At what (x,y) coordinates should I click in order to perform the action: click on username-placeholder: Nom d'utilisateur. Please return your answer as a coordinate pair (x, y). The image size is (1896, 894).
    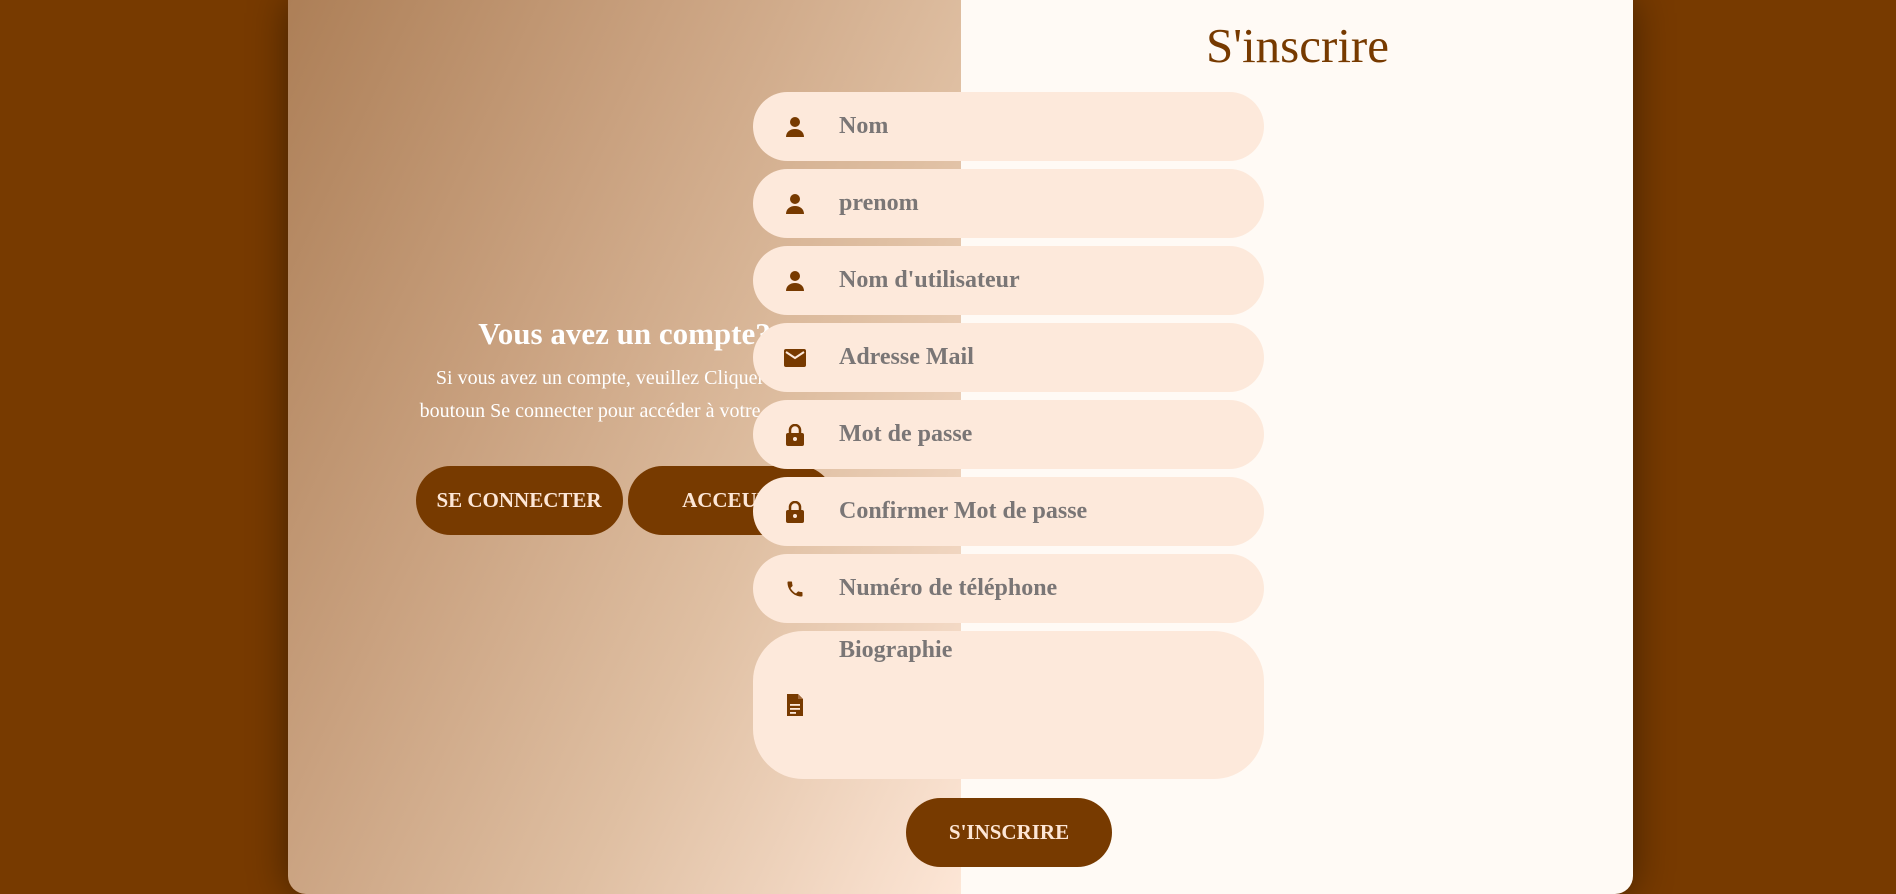
    Looking at the image, I should click on (929, 280).